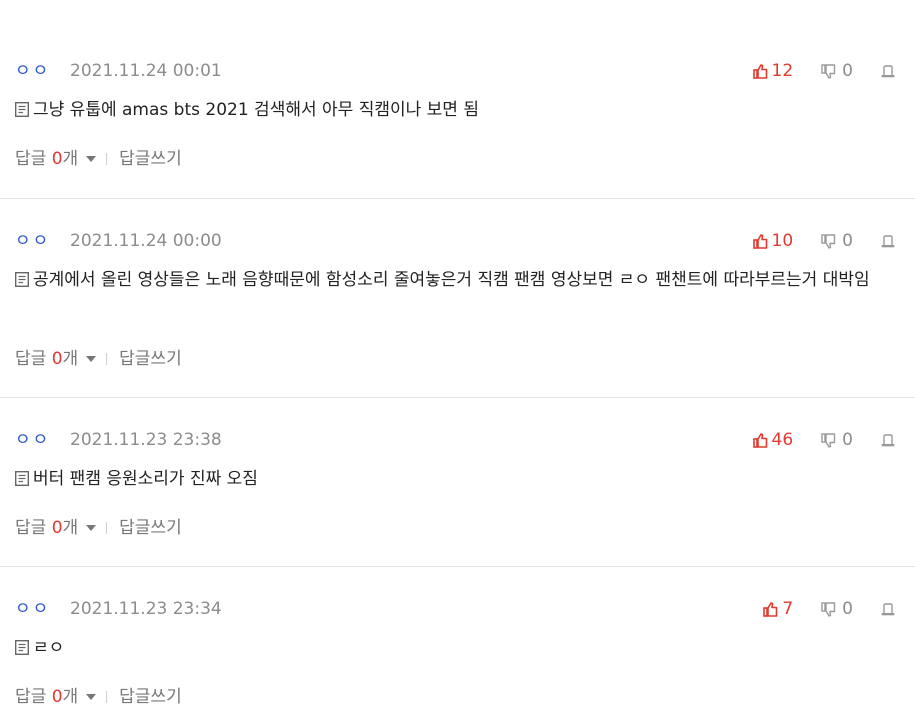  I want to click on like-count: 10, so click(782, 241).